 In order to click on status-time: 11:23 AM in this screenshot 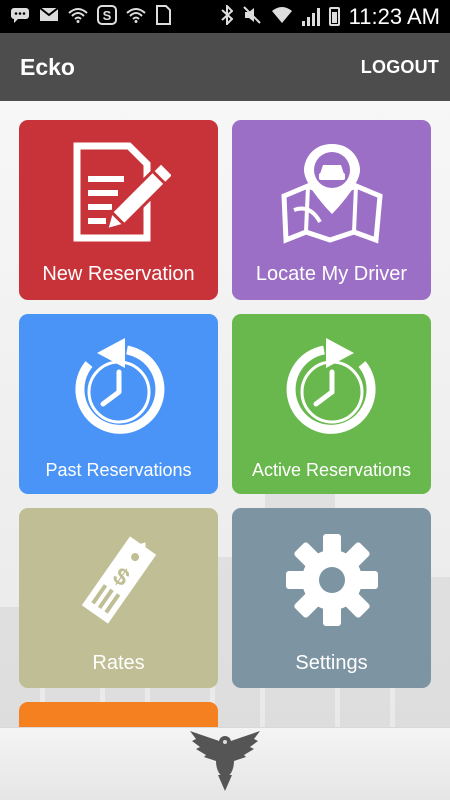, I will do `click(394, 16)`.